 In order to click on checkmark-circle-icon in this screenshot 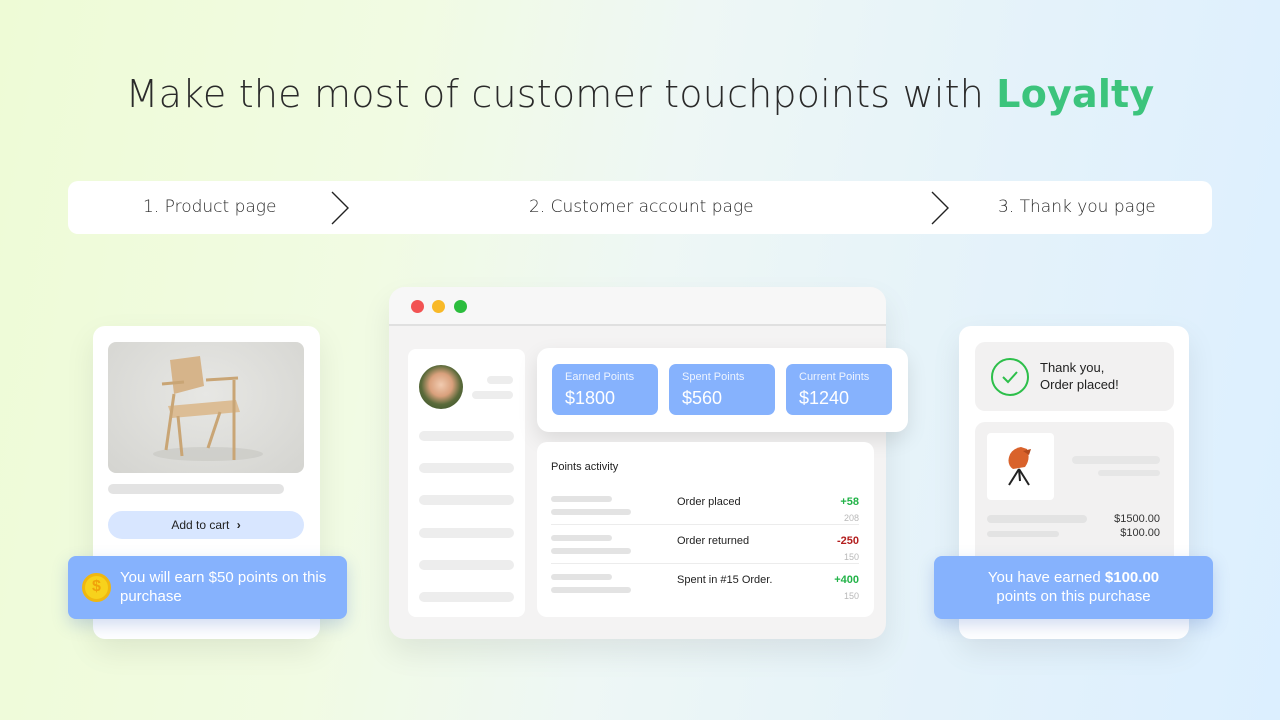, I will do `click(1010, 377)`.